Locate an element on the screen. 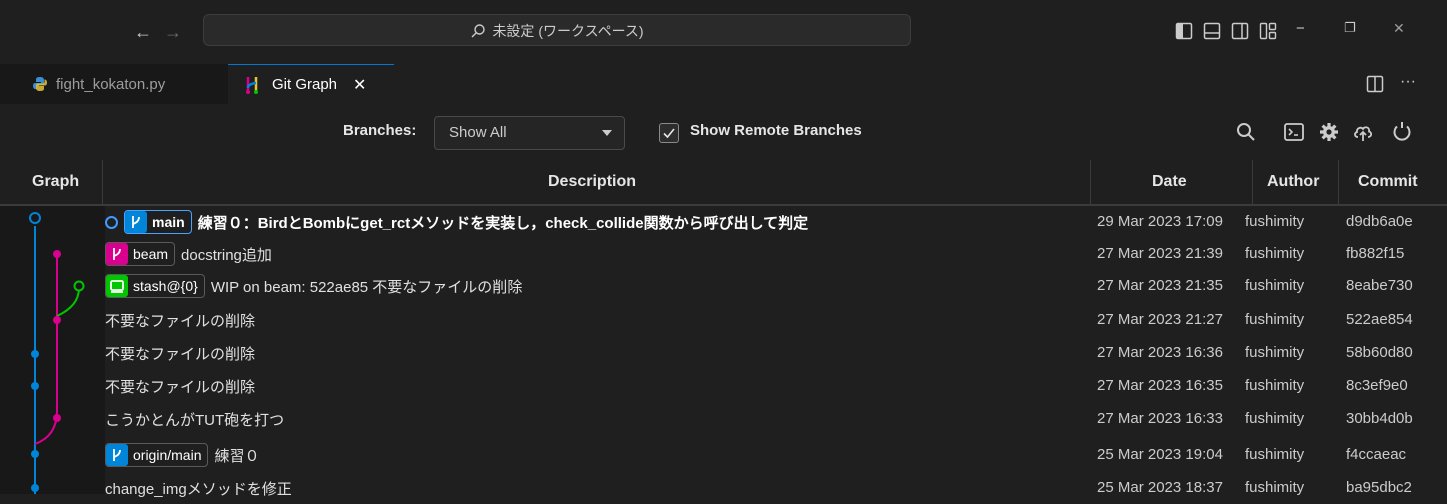 This screenshot has height=504, width=1447. show-remote-branches-checkbox is located at coordinates (669, 133).